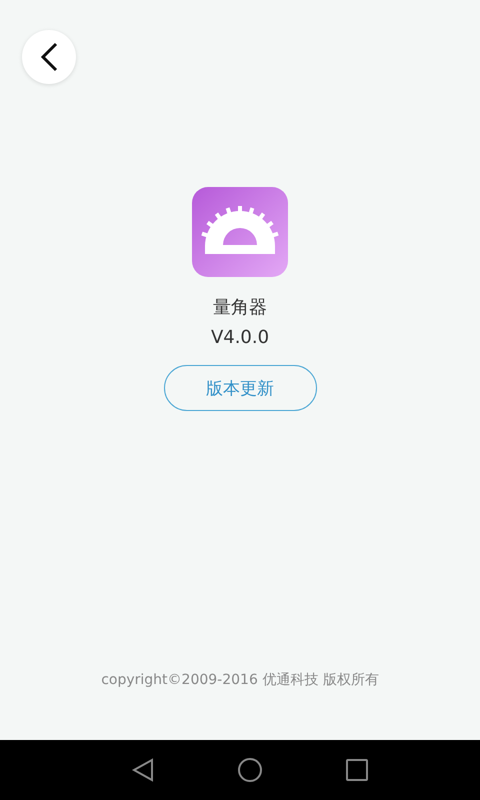  I want to click on copyright-text: copyright©2009-2016 优通科技 版权所有, so click(240, 680).